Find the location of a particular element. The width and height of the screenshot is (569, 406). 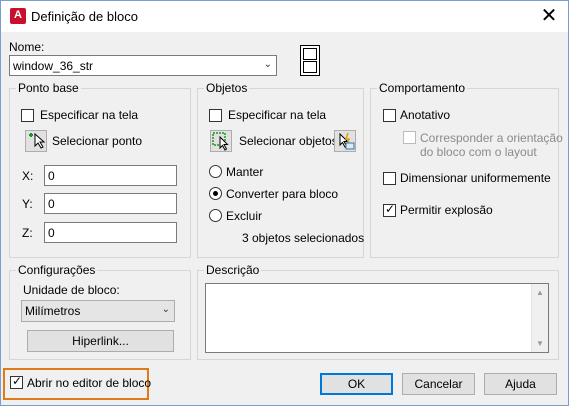

open-in-editor-checkbox is located at coordinates (16, 381).